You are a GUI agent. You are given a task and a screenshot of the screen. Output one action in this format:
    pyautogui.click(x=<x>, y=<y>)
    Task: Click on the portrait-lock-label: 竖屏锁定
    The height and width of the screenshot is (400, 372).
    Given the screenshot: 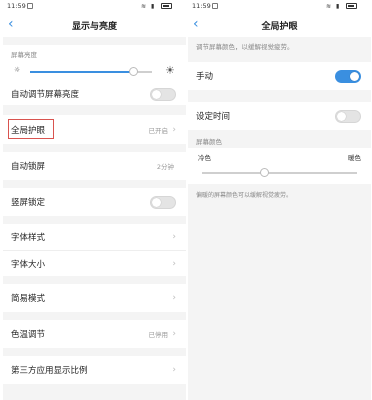 What is the action you would take?
    pyautogui.click(x=28, y=203)
    